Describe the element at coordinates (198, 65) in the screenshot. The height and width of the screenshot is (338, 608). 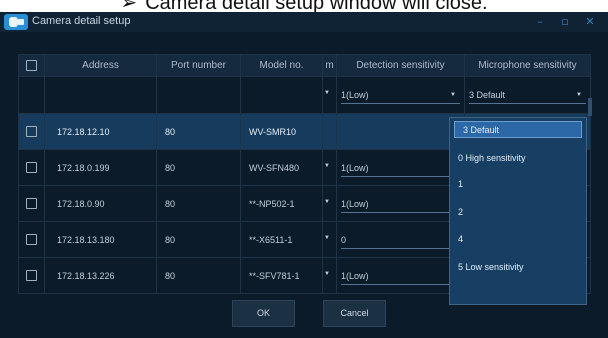
I see `column-header-port: Port number` at that location.